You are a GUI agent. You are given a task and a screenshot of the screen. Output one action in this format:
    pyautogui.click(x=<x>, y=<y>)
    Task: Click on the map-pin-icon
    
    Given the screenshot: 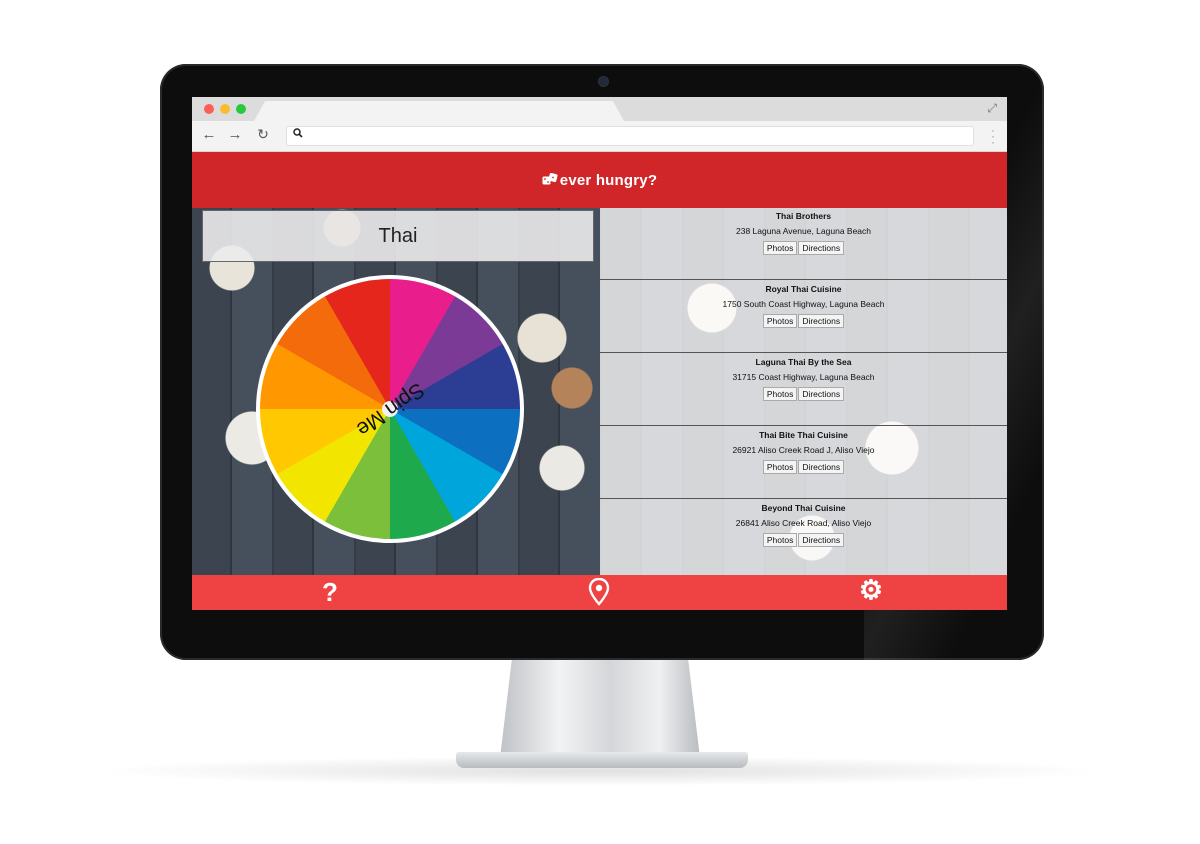 What is the action you would take?
    pyautogui.click(x=599, y=591)
    